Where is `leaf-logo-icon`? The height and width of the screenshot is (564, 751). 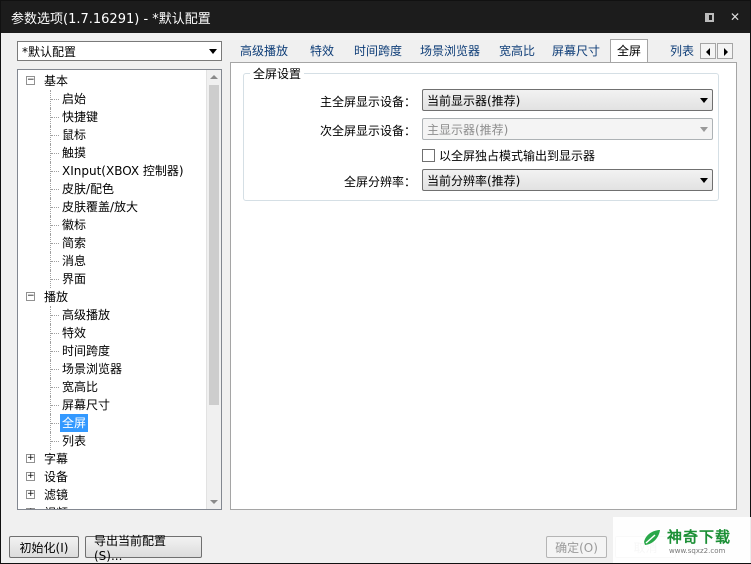
leaf-logo-icon is located at coordinates (652, 537).